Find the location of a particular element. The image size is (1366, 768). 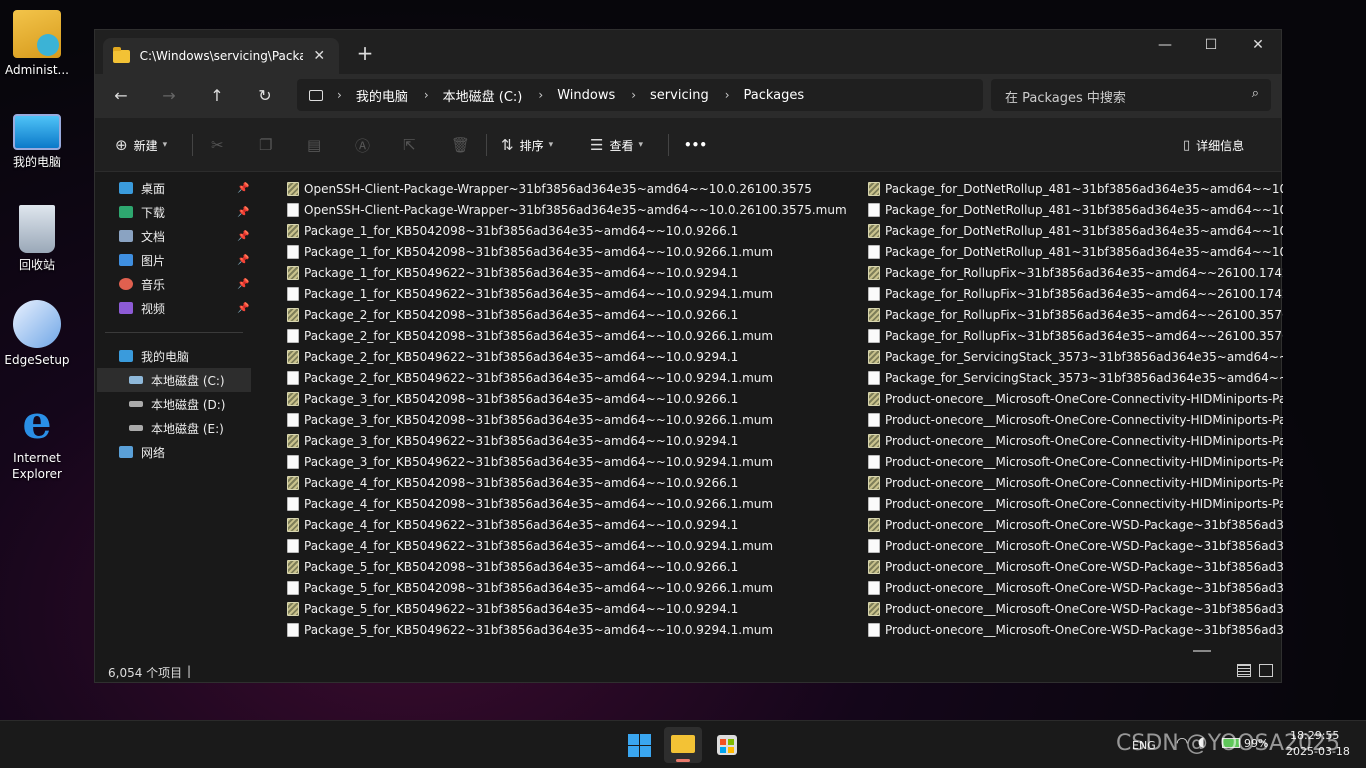

start-button is located at coordinates (639, 745).